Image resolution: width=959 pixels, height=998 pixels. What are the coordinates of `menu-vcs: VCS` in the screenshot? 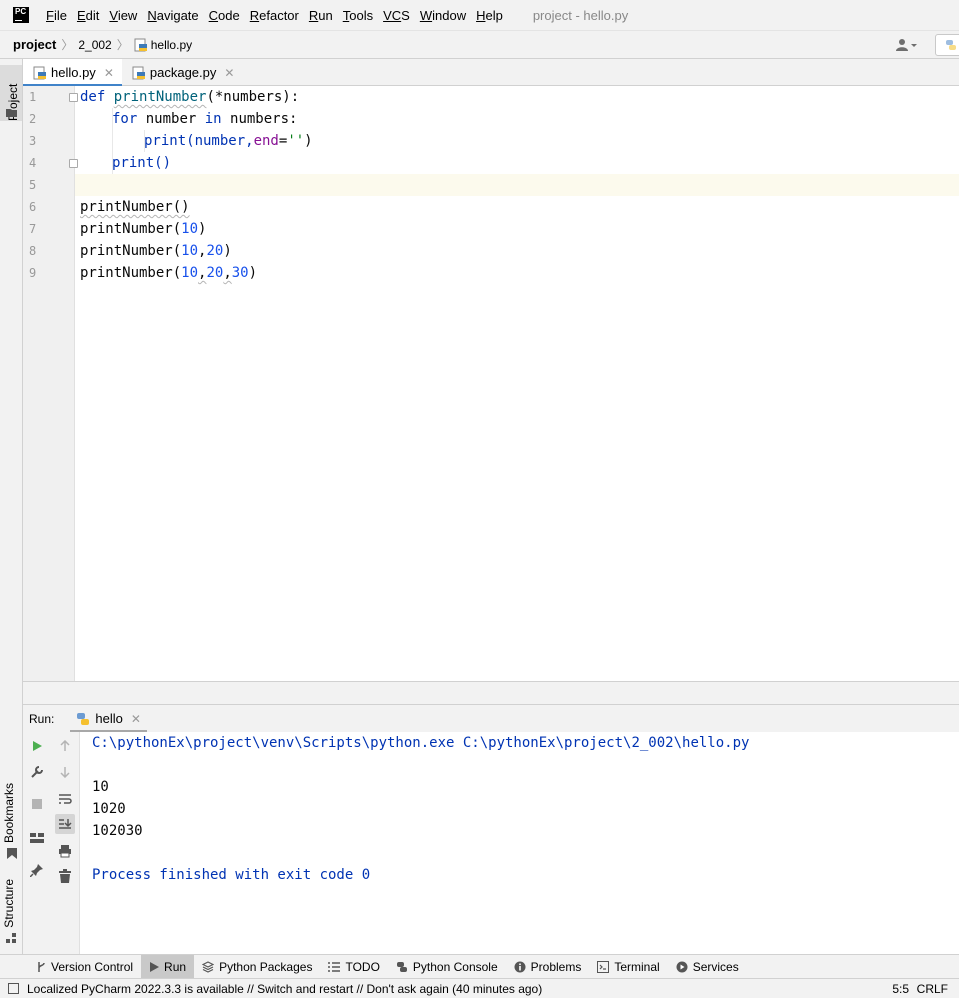 It's located at (396, 15).